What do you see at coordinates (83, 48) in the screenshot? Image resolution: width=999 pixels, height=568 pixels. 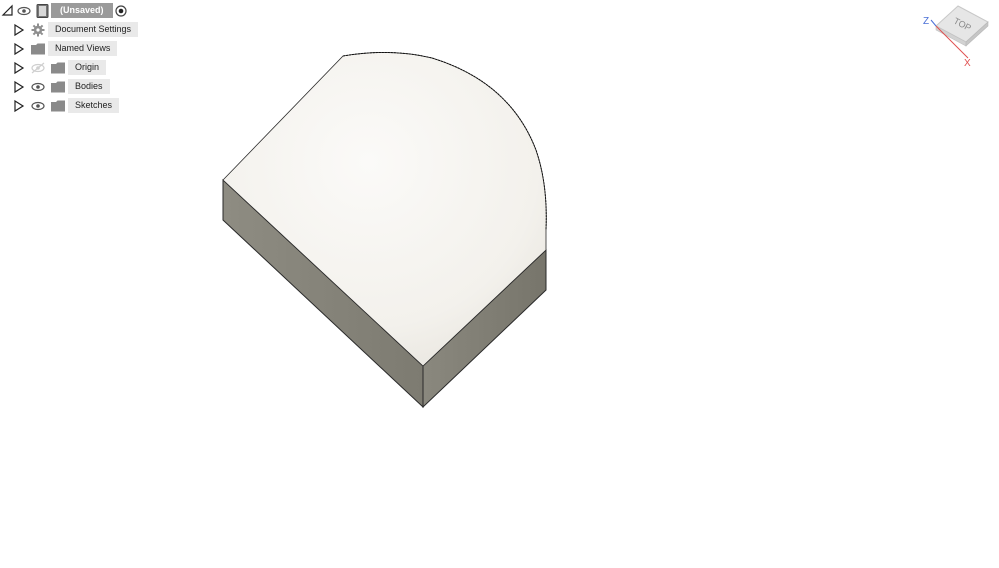 I see `browser-item-label: Named Views` at bounding box center [83, 48].